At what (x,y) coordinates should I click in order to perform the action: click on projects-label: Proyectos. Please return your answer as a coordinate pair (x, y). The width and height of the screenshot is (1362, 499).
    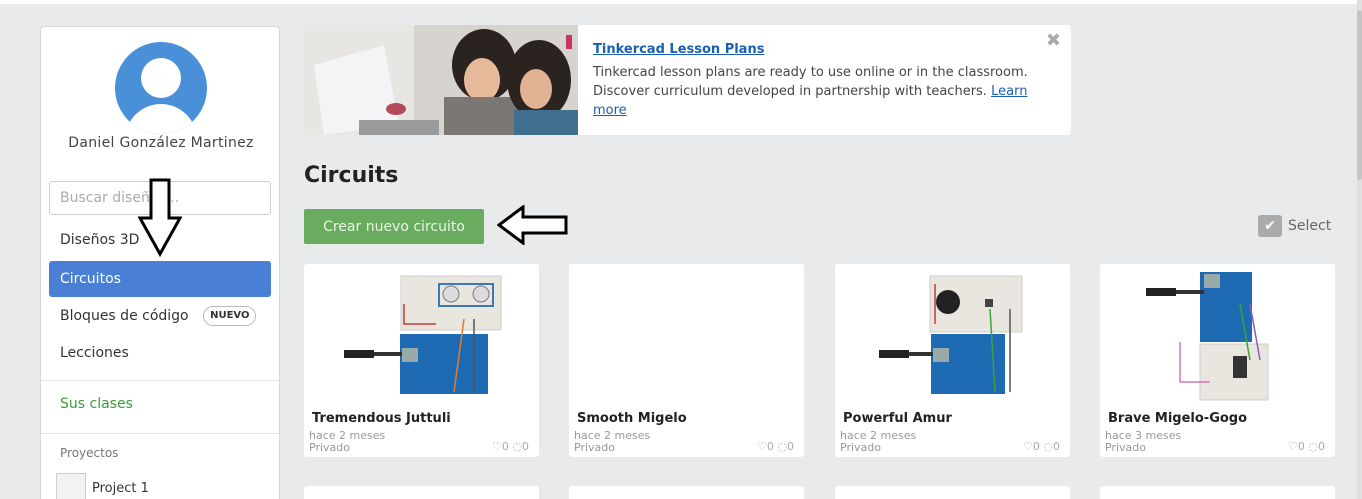
    Looking at the image, I should click on (89, 453).